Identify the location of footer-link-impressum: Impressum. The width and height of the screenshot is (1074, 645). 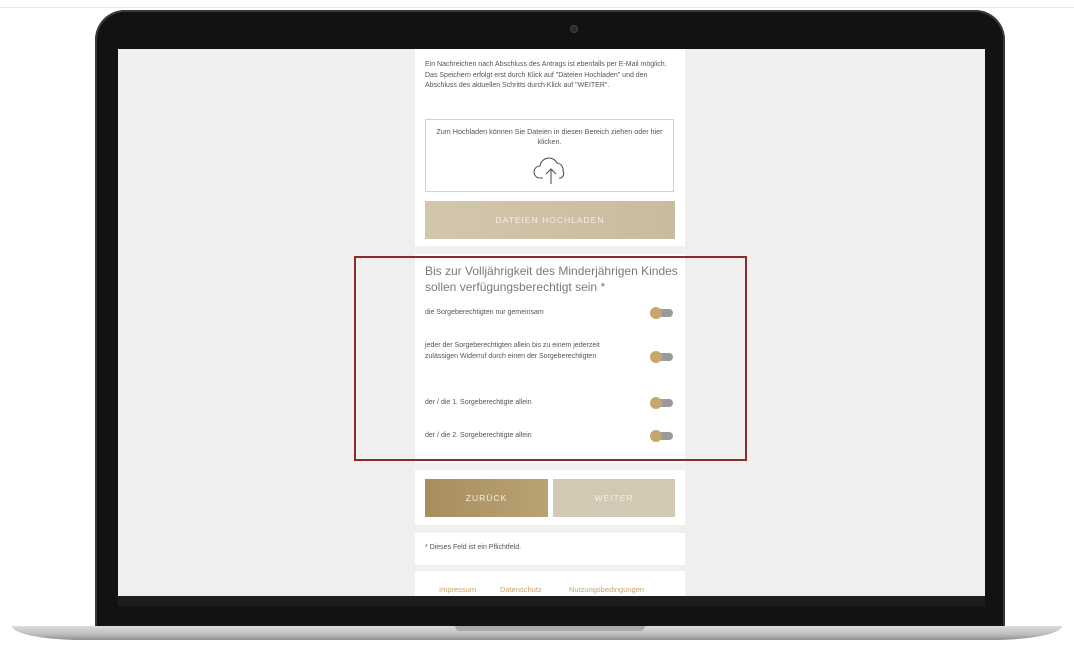
(457, 589).